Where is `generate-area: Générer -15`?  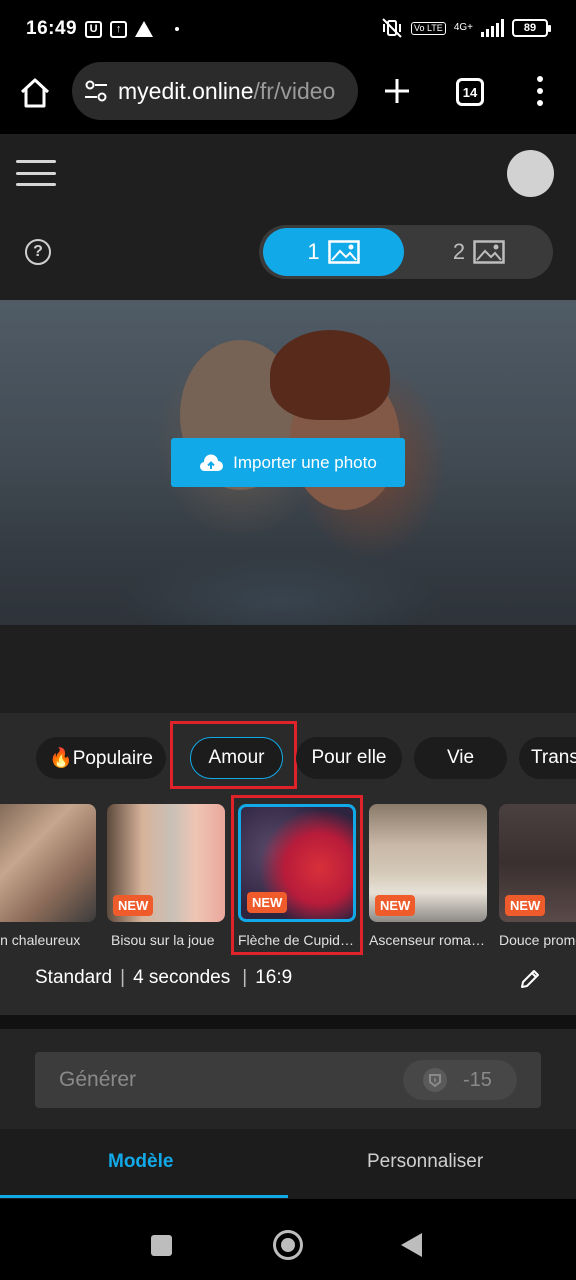
generate-area: Générer -15 is located at coordinates (288, 1079).